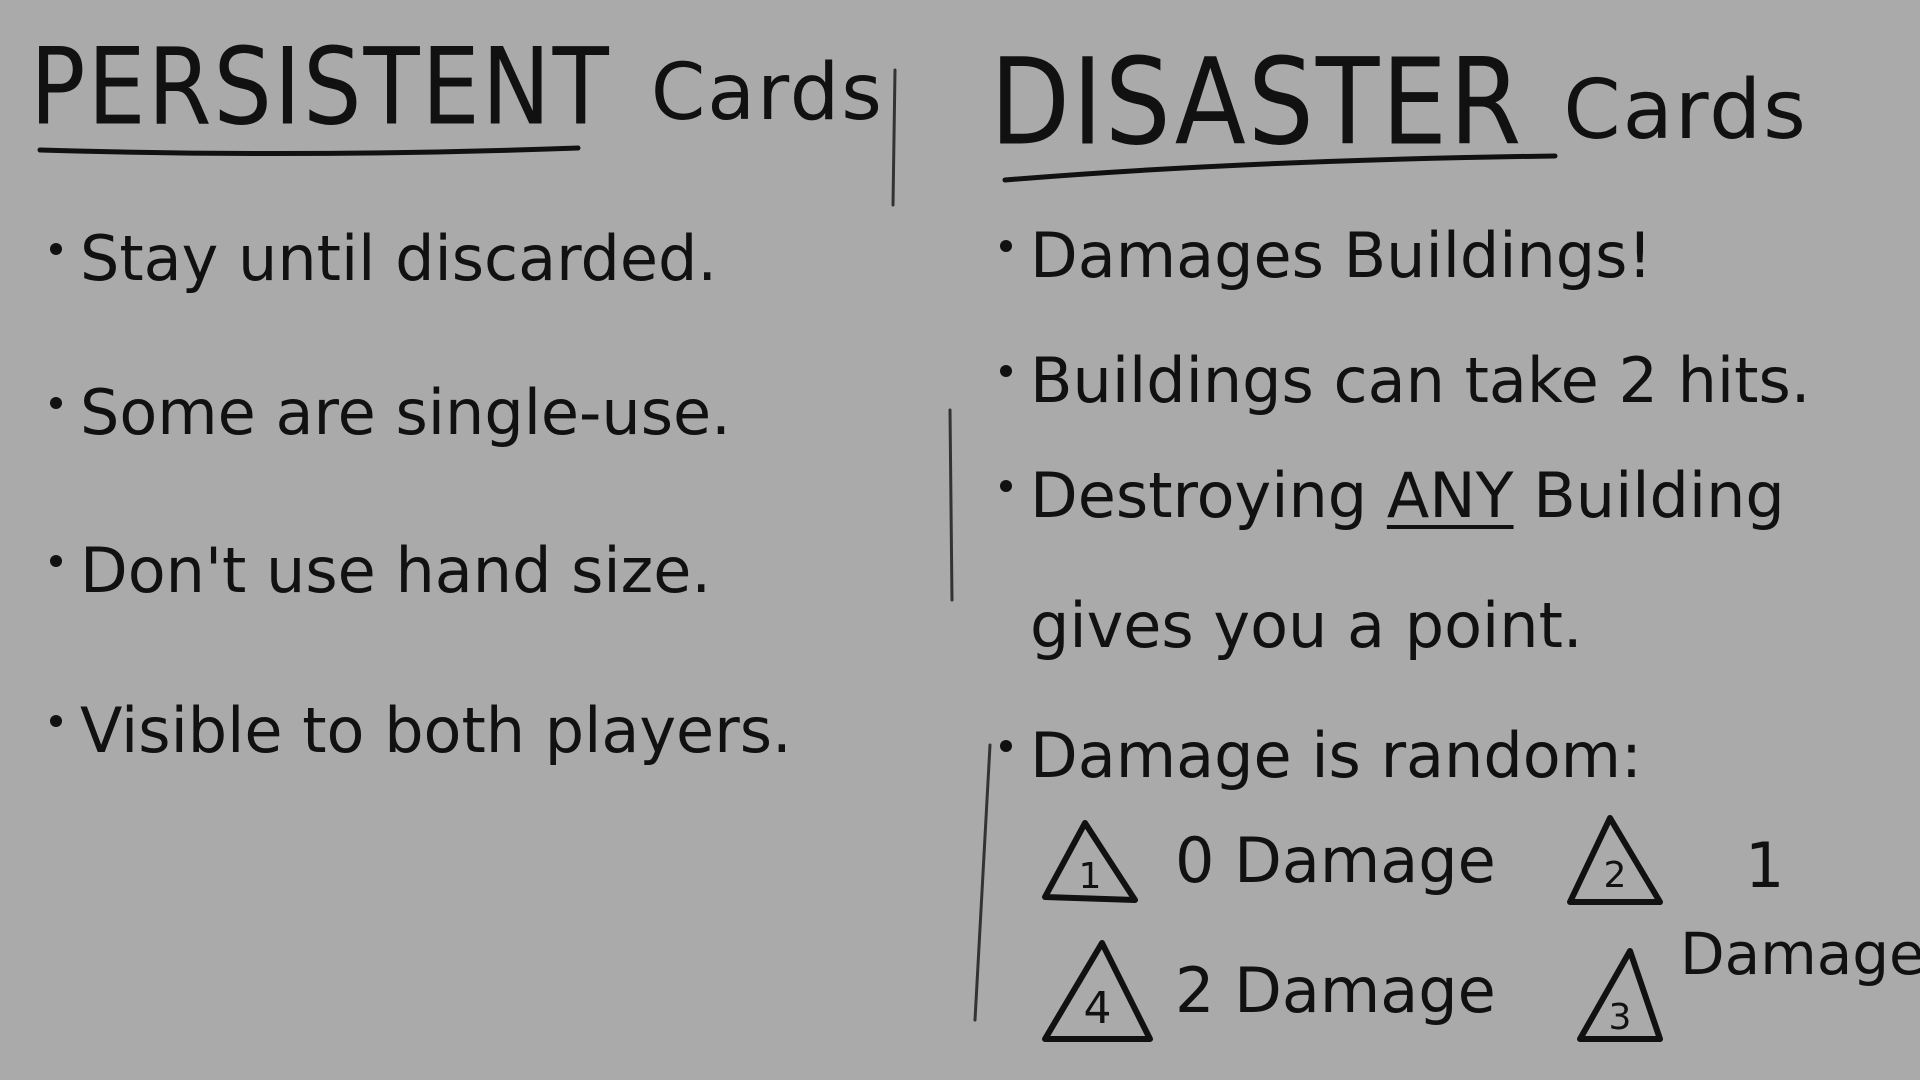 This screenshot has width=1920, height=1080. What do you see at coordinates (1306, 625) in the screenshot?
I see `bullet-continuation: gives you a point.` at bounding box center [1306, 625].